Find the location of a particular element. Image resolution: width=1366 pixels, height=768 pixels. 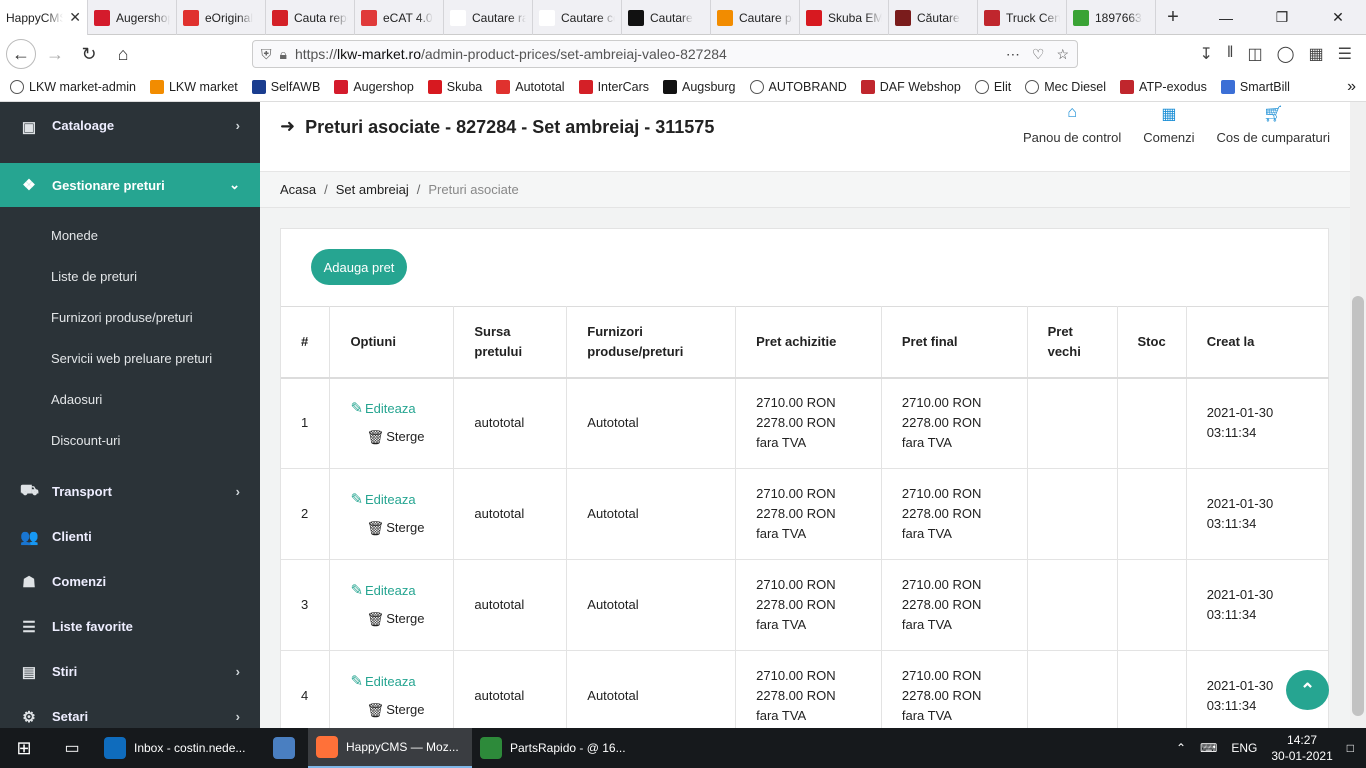

more-actions-icon: ⋯ is located at coordinates (1013, 54).